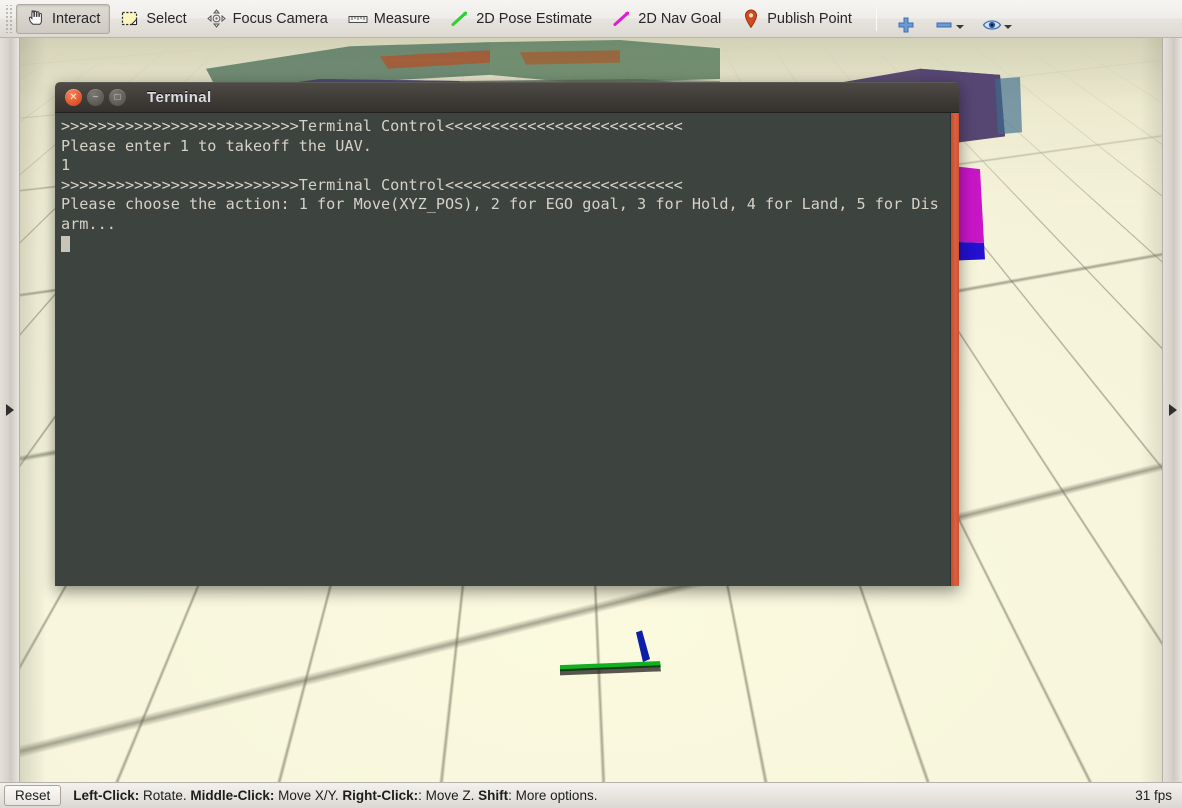 The height and width of the screenshot is (808, 1182). Describe the element at coordinates (280, 18) in the screenshot. I see `toolbar-button-label: Focus Camera` at that location.